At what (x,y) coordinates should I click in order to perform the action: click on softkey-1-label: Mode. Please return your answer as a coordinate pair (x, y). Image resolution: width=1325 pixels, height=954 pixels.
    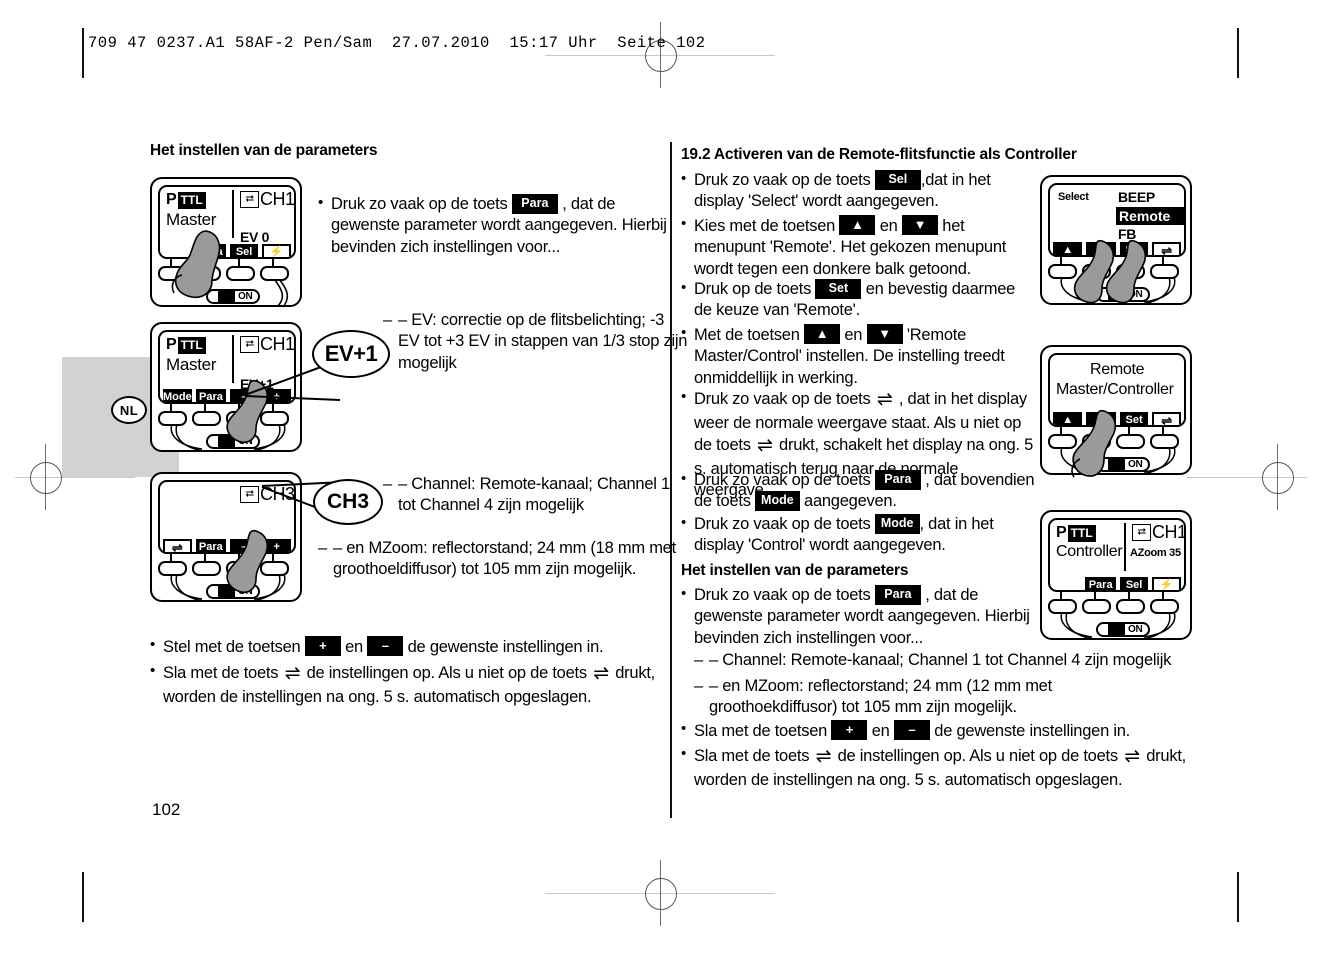
    Looking at the image, I should click on (177, 395).